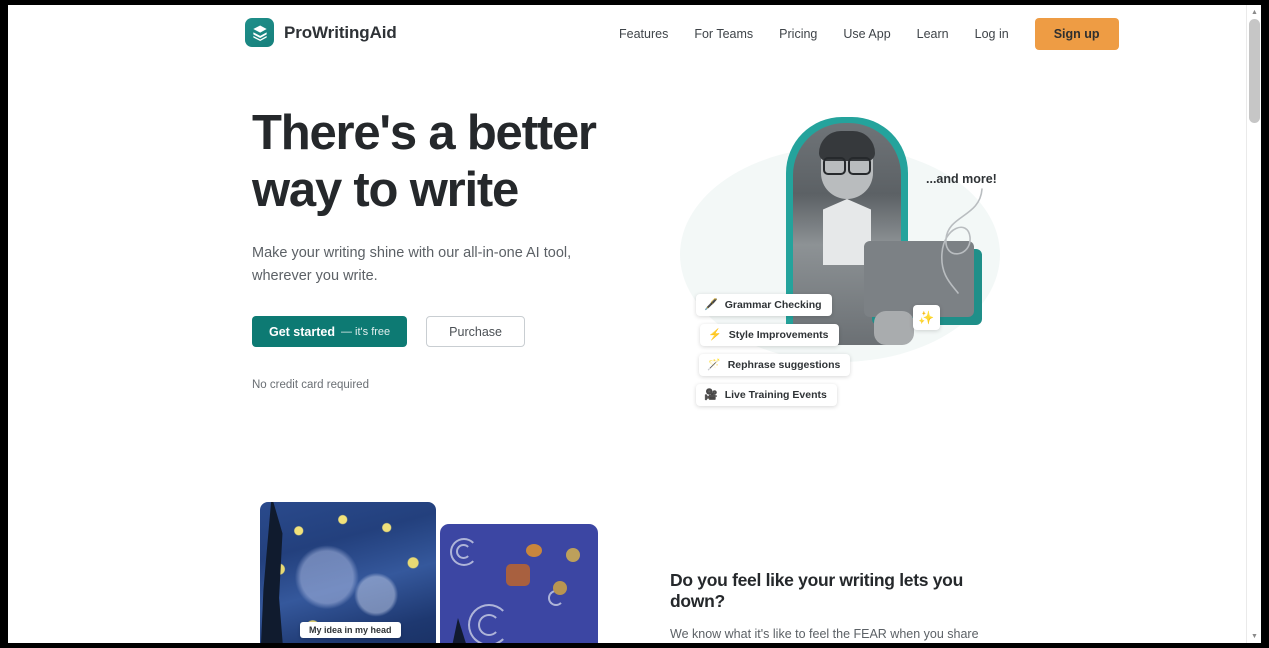 The width and height of the screenshot is (1269, 648). What do you see at coordinates (424, 161) in the screenshot?
I see `hero-title: There's a better way to write` at bounding box center [424, 161].